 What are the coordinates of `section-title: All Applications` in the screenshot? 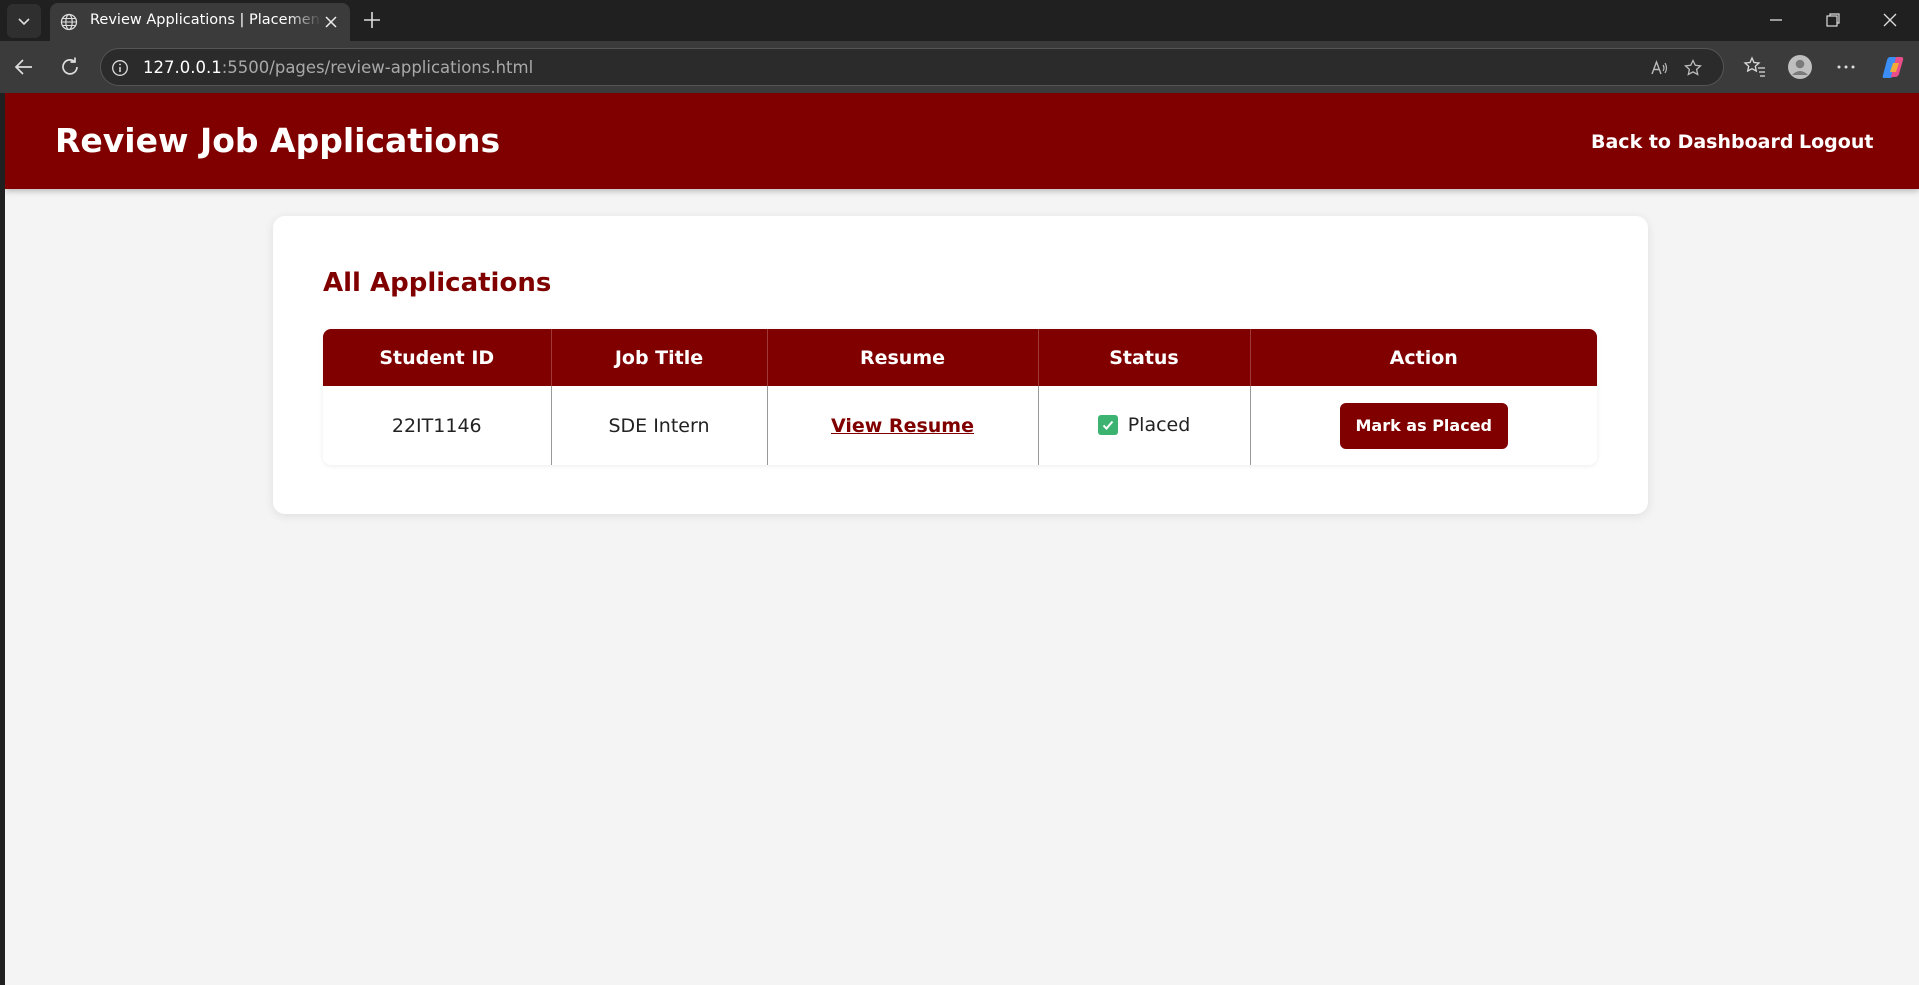 It's located at (437, 283).